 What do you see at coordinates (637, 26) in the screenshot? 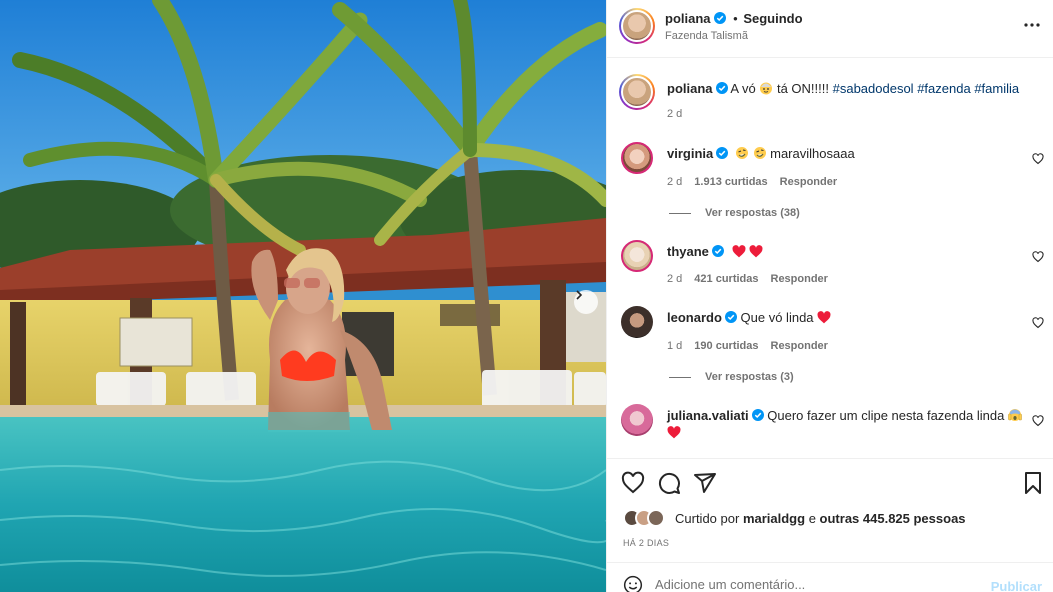
I see `author-avatar` at bounding box center [637, 26].